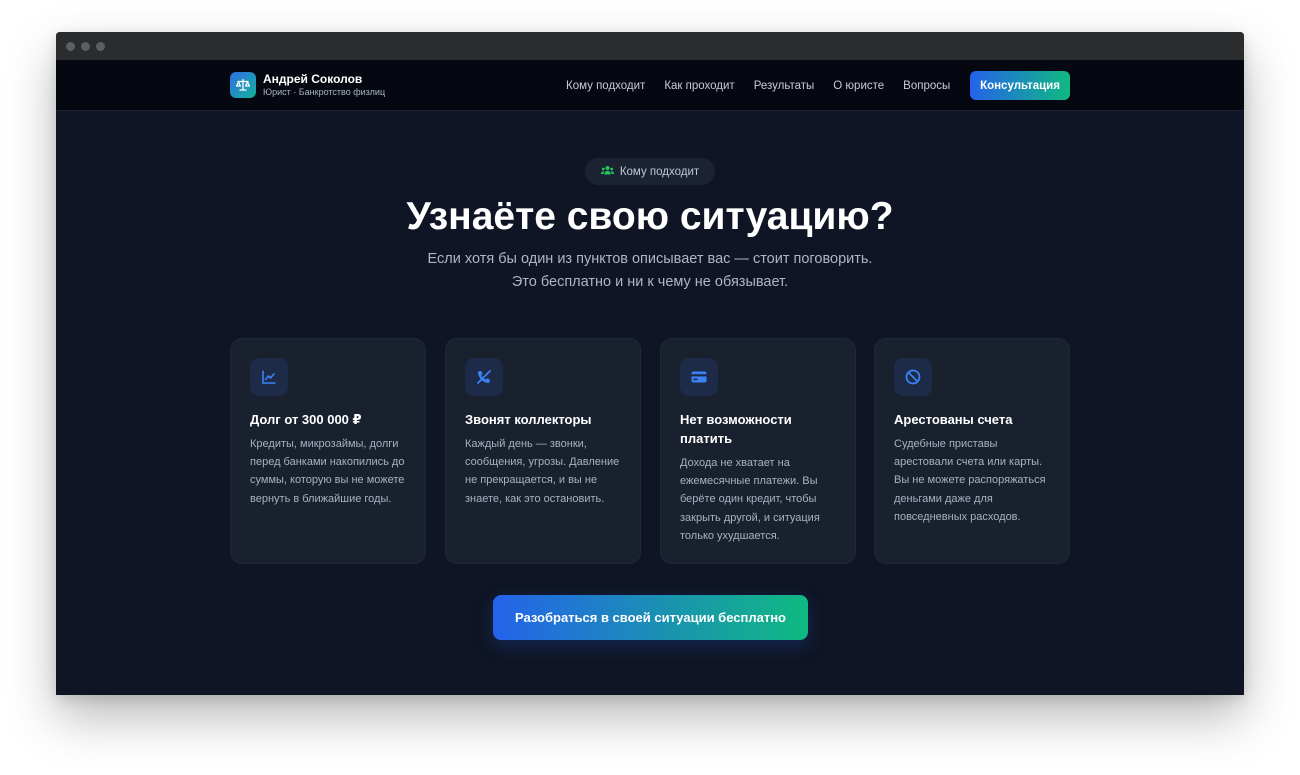 The width and height of the screenshot is (1300, 775). I want to click on ban-icon, so click(913, 377).